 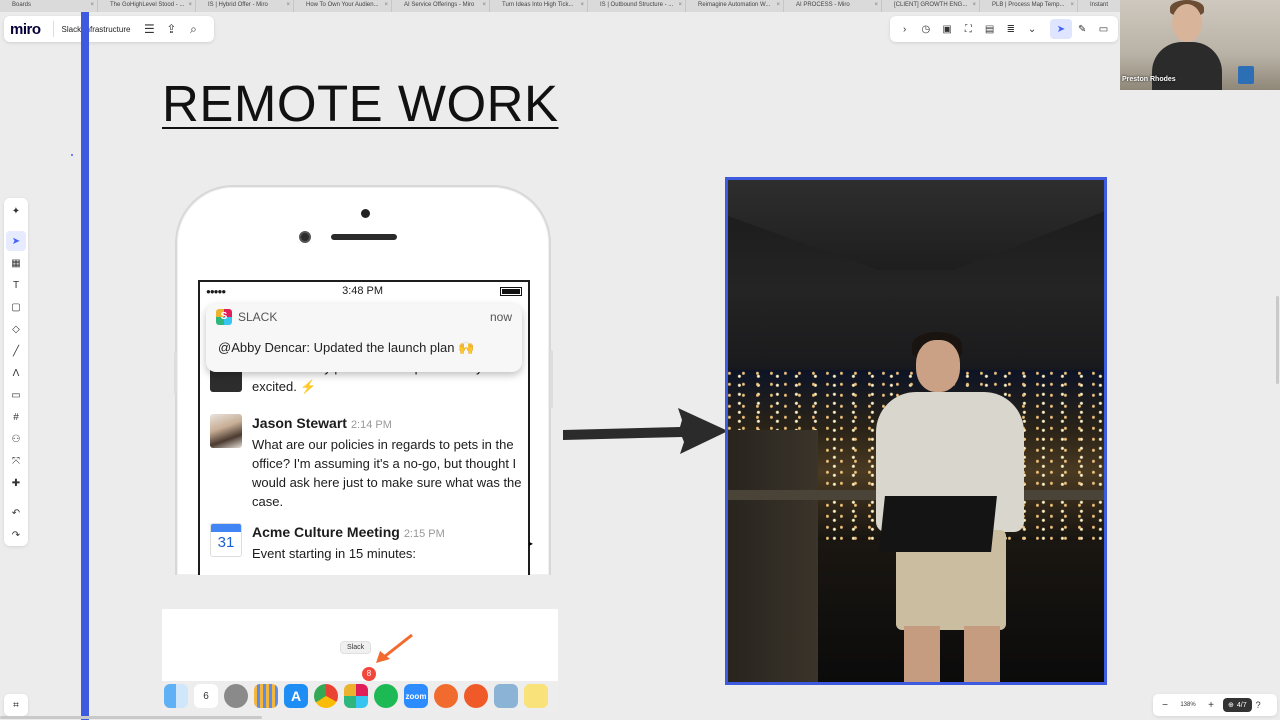 I want to click on mindmap-icon: ⤧, so click(x=16, y=461).